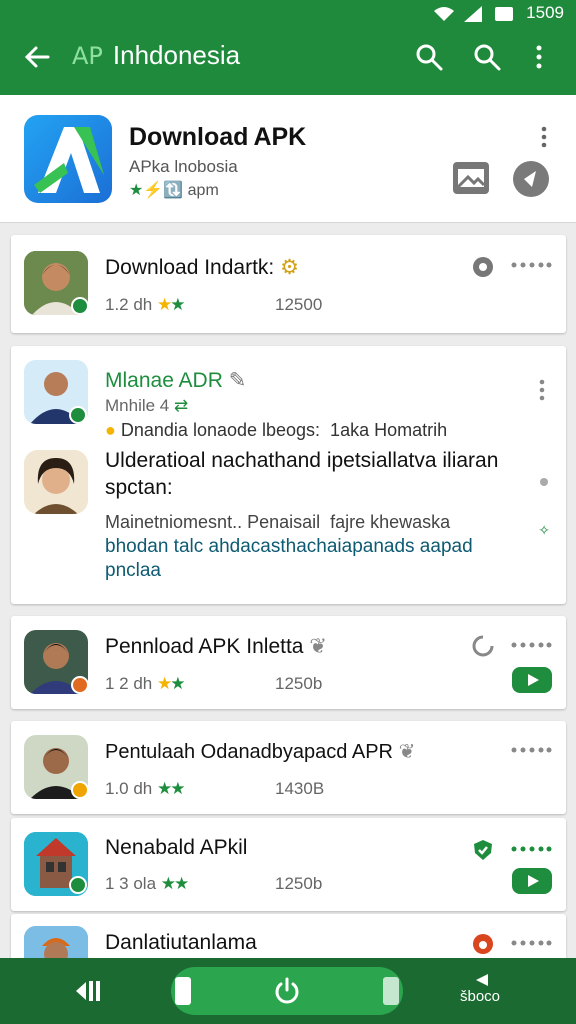 This screenshot has height=1024, width=576. What do you see at coordinates (129, 683) in the screenshot?
I see `item-rating-text: 1 2 dh` at bounding box center [129, 683].